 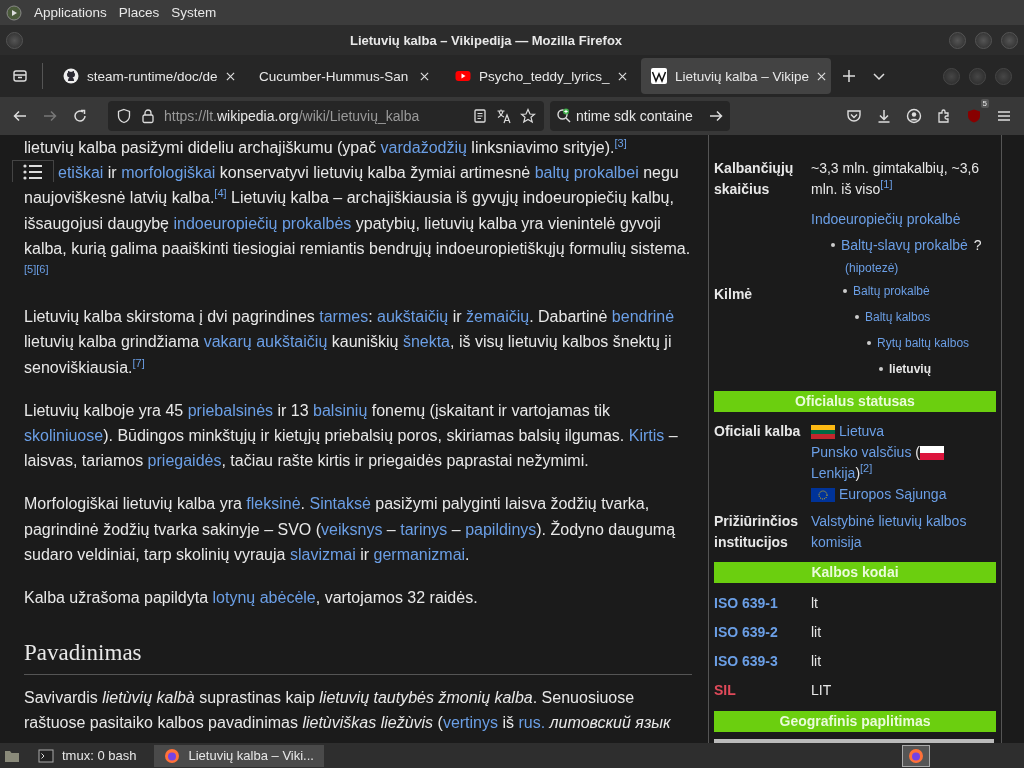 I want to click on link: vardažodžių, so click(x=423, y=147).